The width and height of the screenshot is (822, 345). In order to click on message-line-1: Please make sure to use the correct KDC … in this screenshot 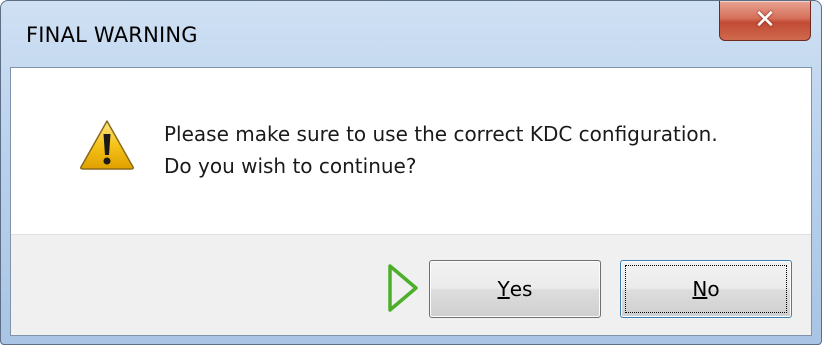, I will do `click(441, 134)`.